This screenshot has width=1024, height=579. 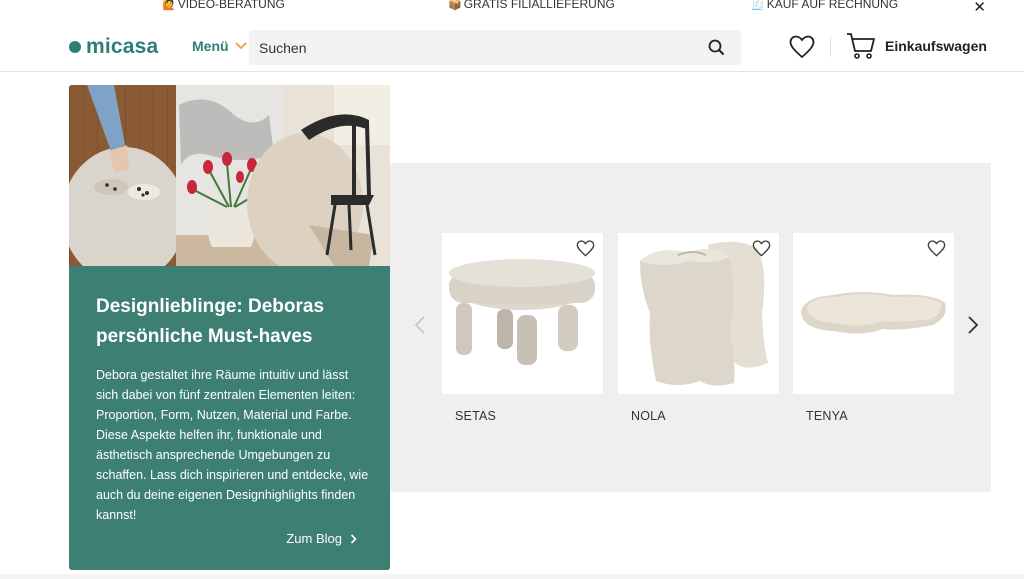 What do you see at coordinates (861, 46) in the screenshot?
I see `shopping-cart-icon` at bounding box center [861, 46].